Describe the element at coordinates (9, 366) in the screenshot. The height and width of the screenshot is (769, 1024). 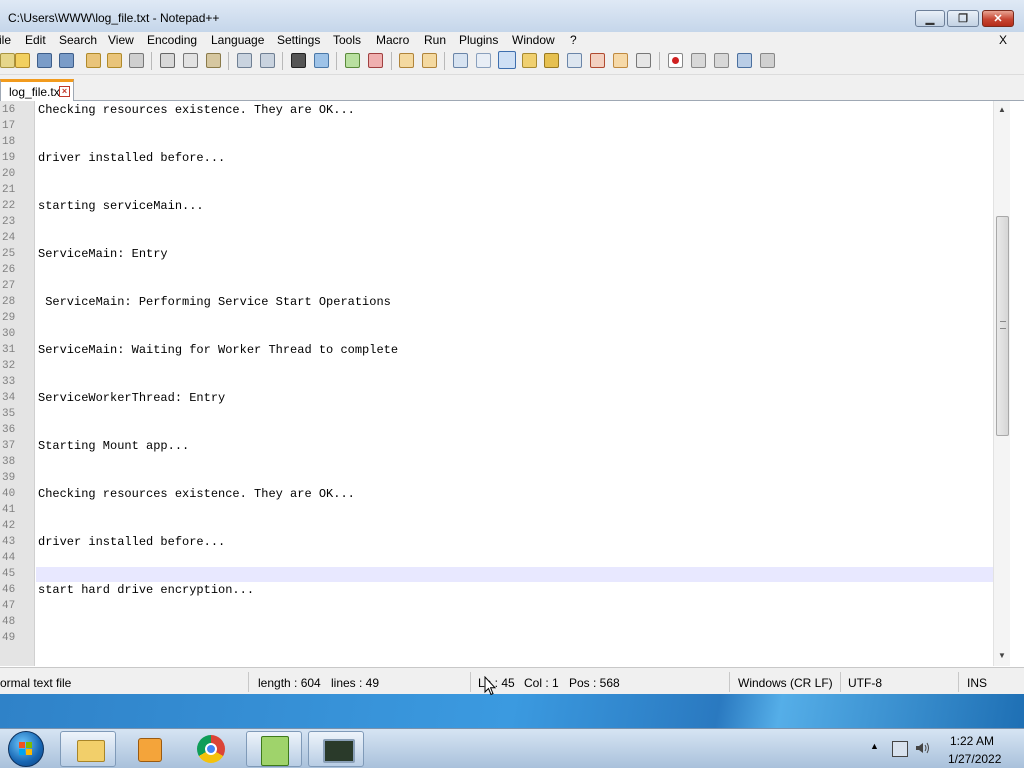
I see `line-number: 32` at that location.